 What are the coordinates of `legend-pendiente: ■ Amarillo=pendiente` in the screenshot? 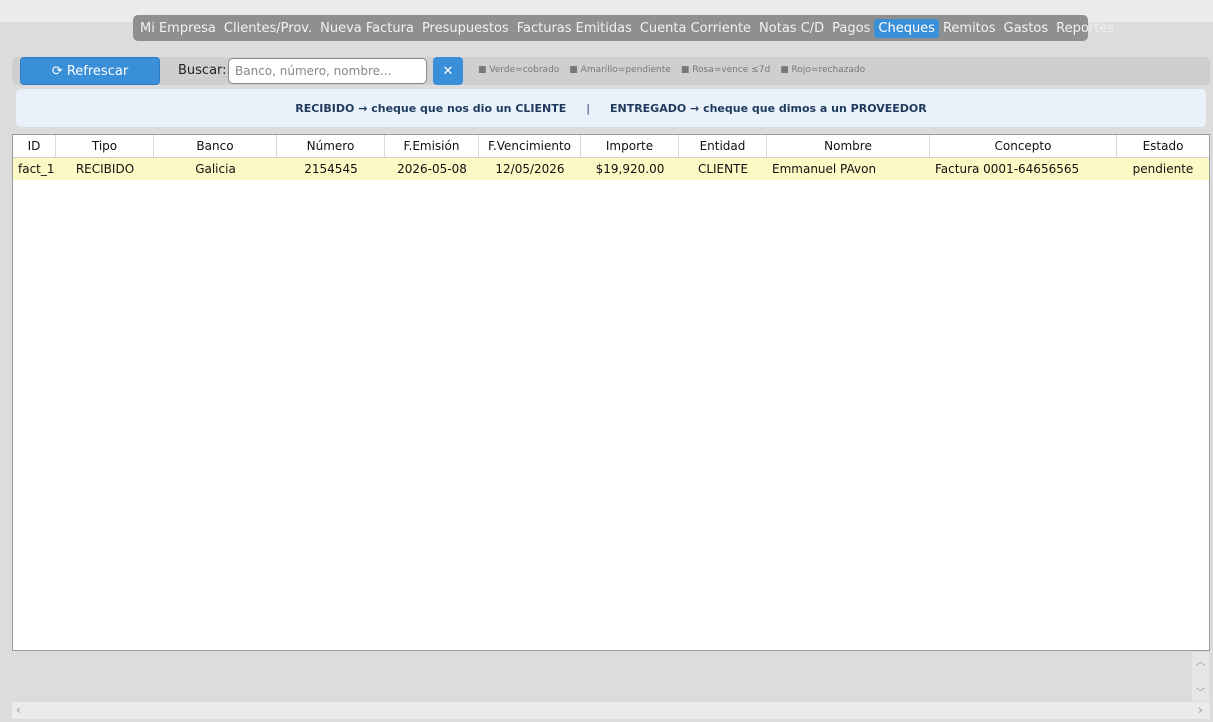 It's located at (620, 70).